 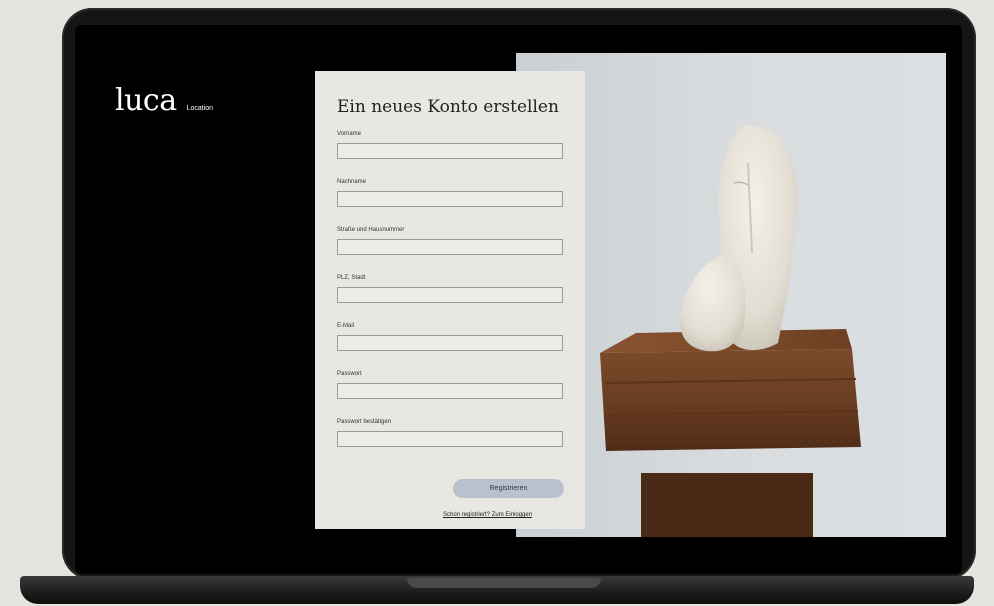 I want to click on logo-wordmark: luca, so click(x=146, y=100).